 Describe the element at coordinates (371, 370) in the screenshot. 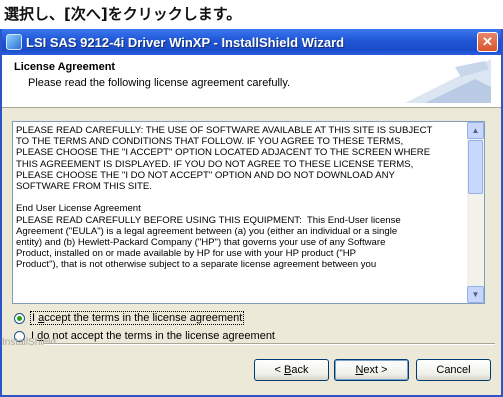

I see `next-button: Next >` at that location.